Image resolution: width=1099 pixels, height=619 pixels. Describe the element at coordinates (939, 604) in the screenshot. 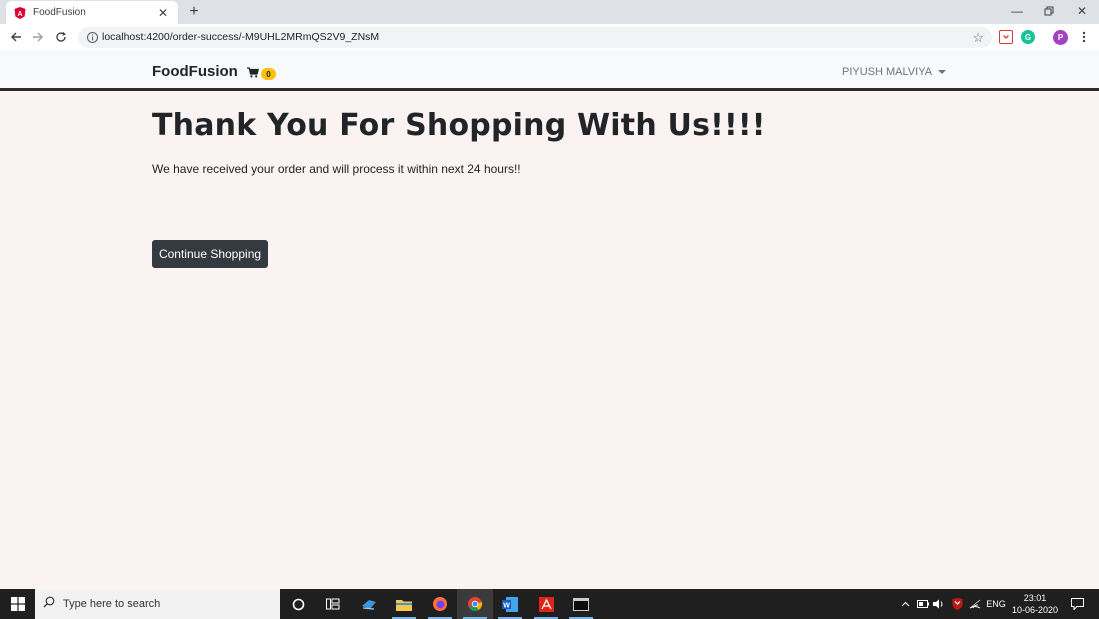

I see `volume-icon` at that location.